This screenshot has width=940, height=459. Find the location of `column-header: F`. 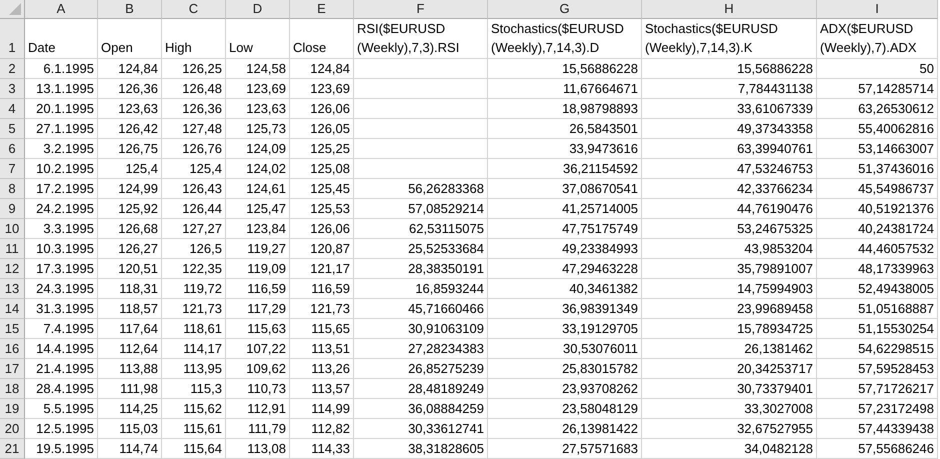

column-header: F is located at coordinates (421, 9).